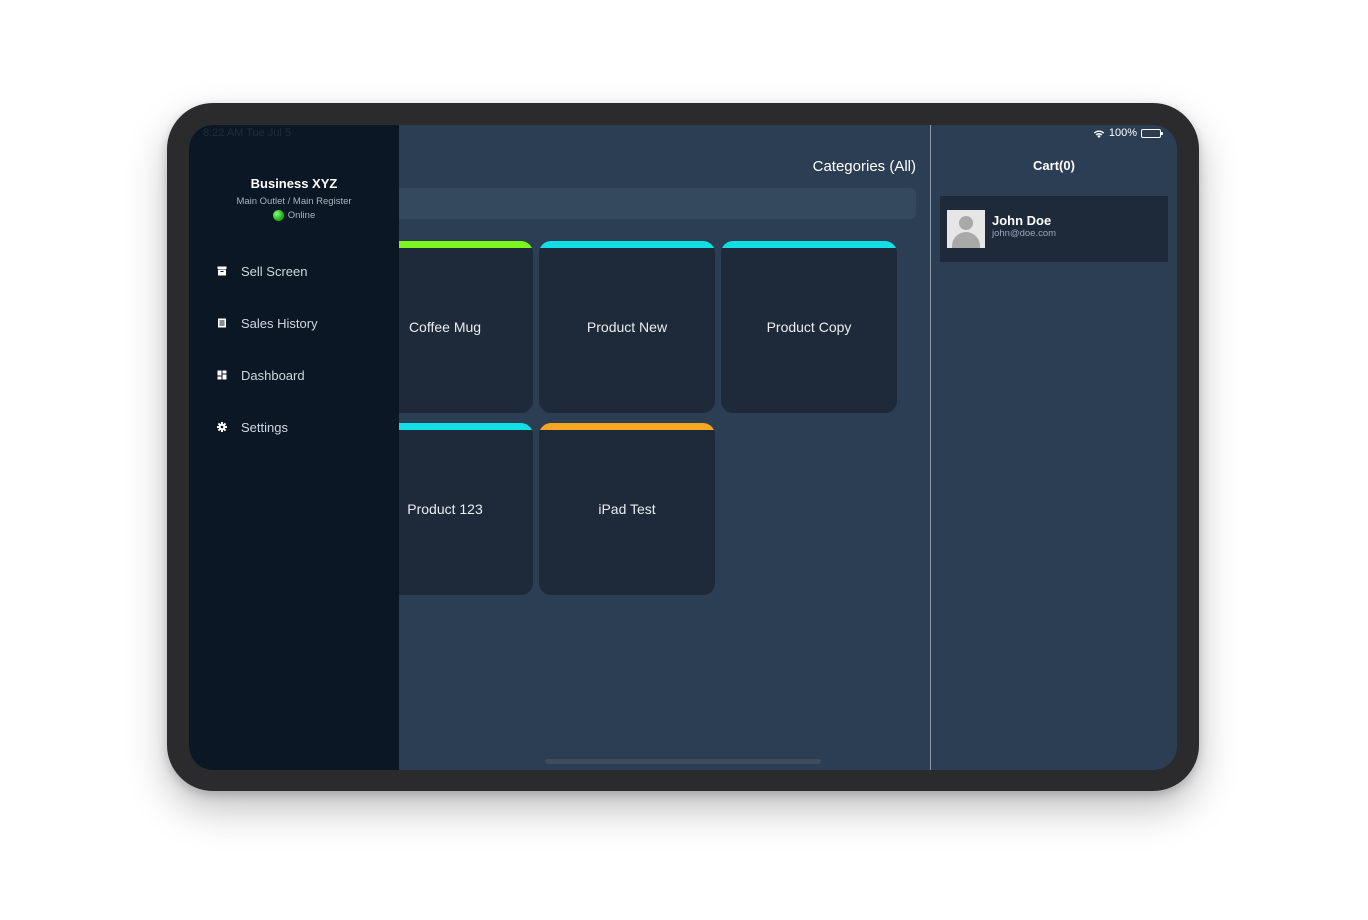 The height and width of the screenshot is (920, 1368). What do you see at coordinates (222, 323) in the screenshot?
I see `list-icon` at bounding box center [222, 323].